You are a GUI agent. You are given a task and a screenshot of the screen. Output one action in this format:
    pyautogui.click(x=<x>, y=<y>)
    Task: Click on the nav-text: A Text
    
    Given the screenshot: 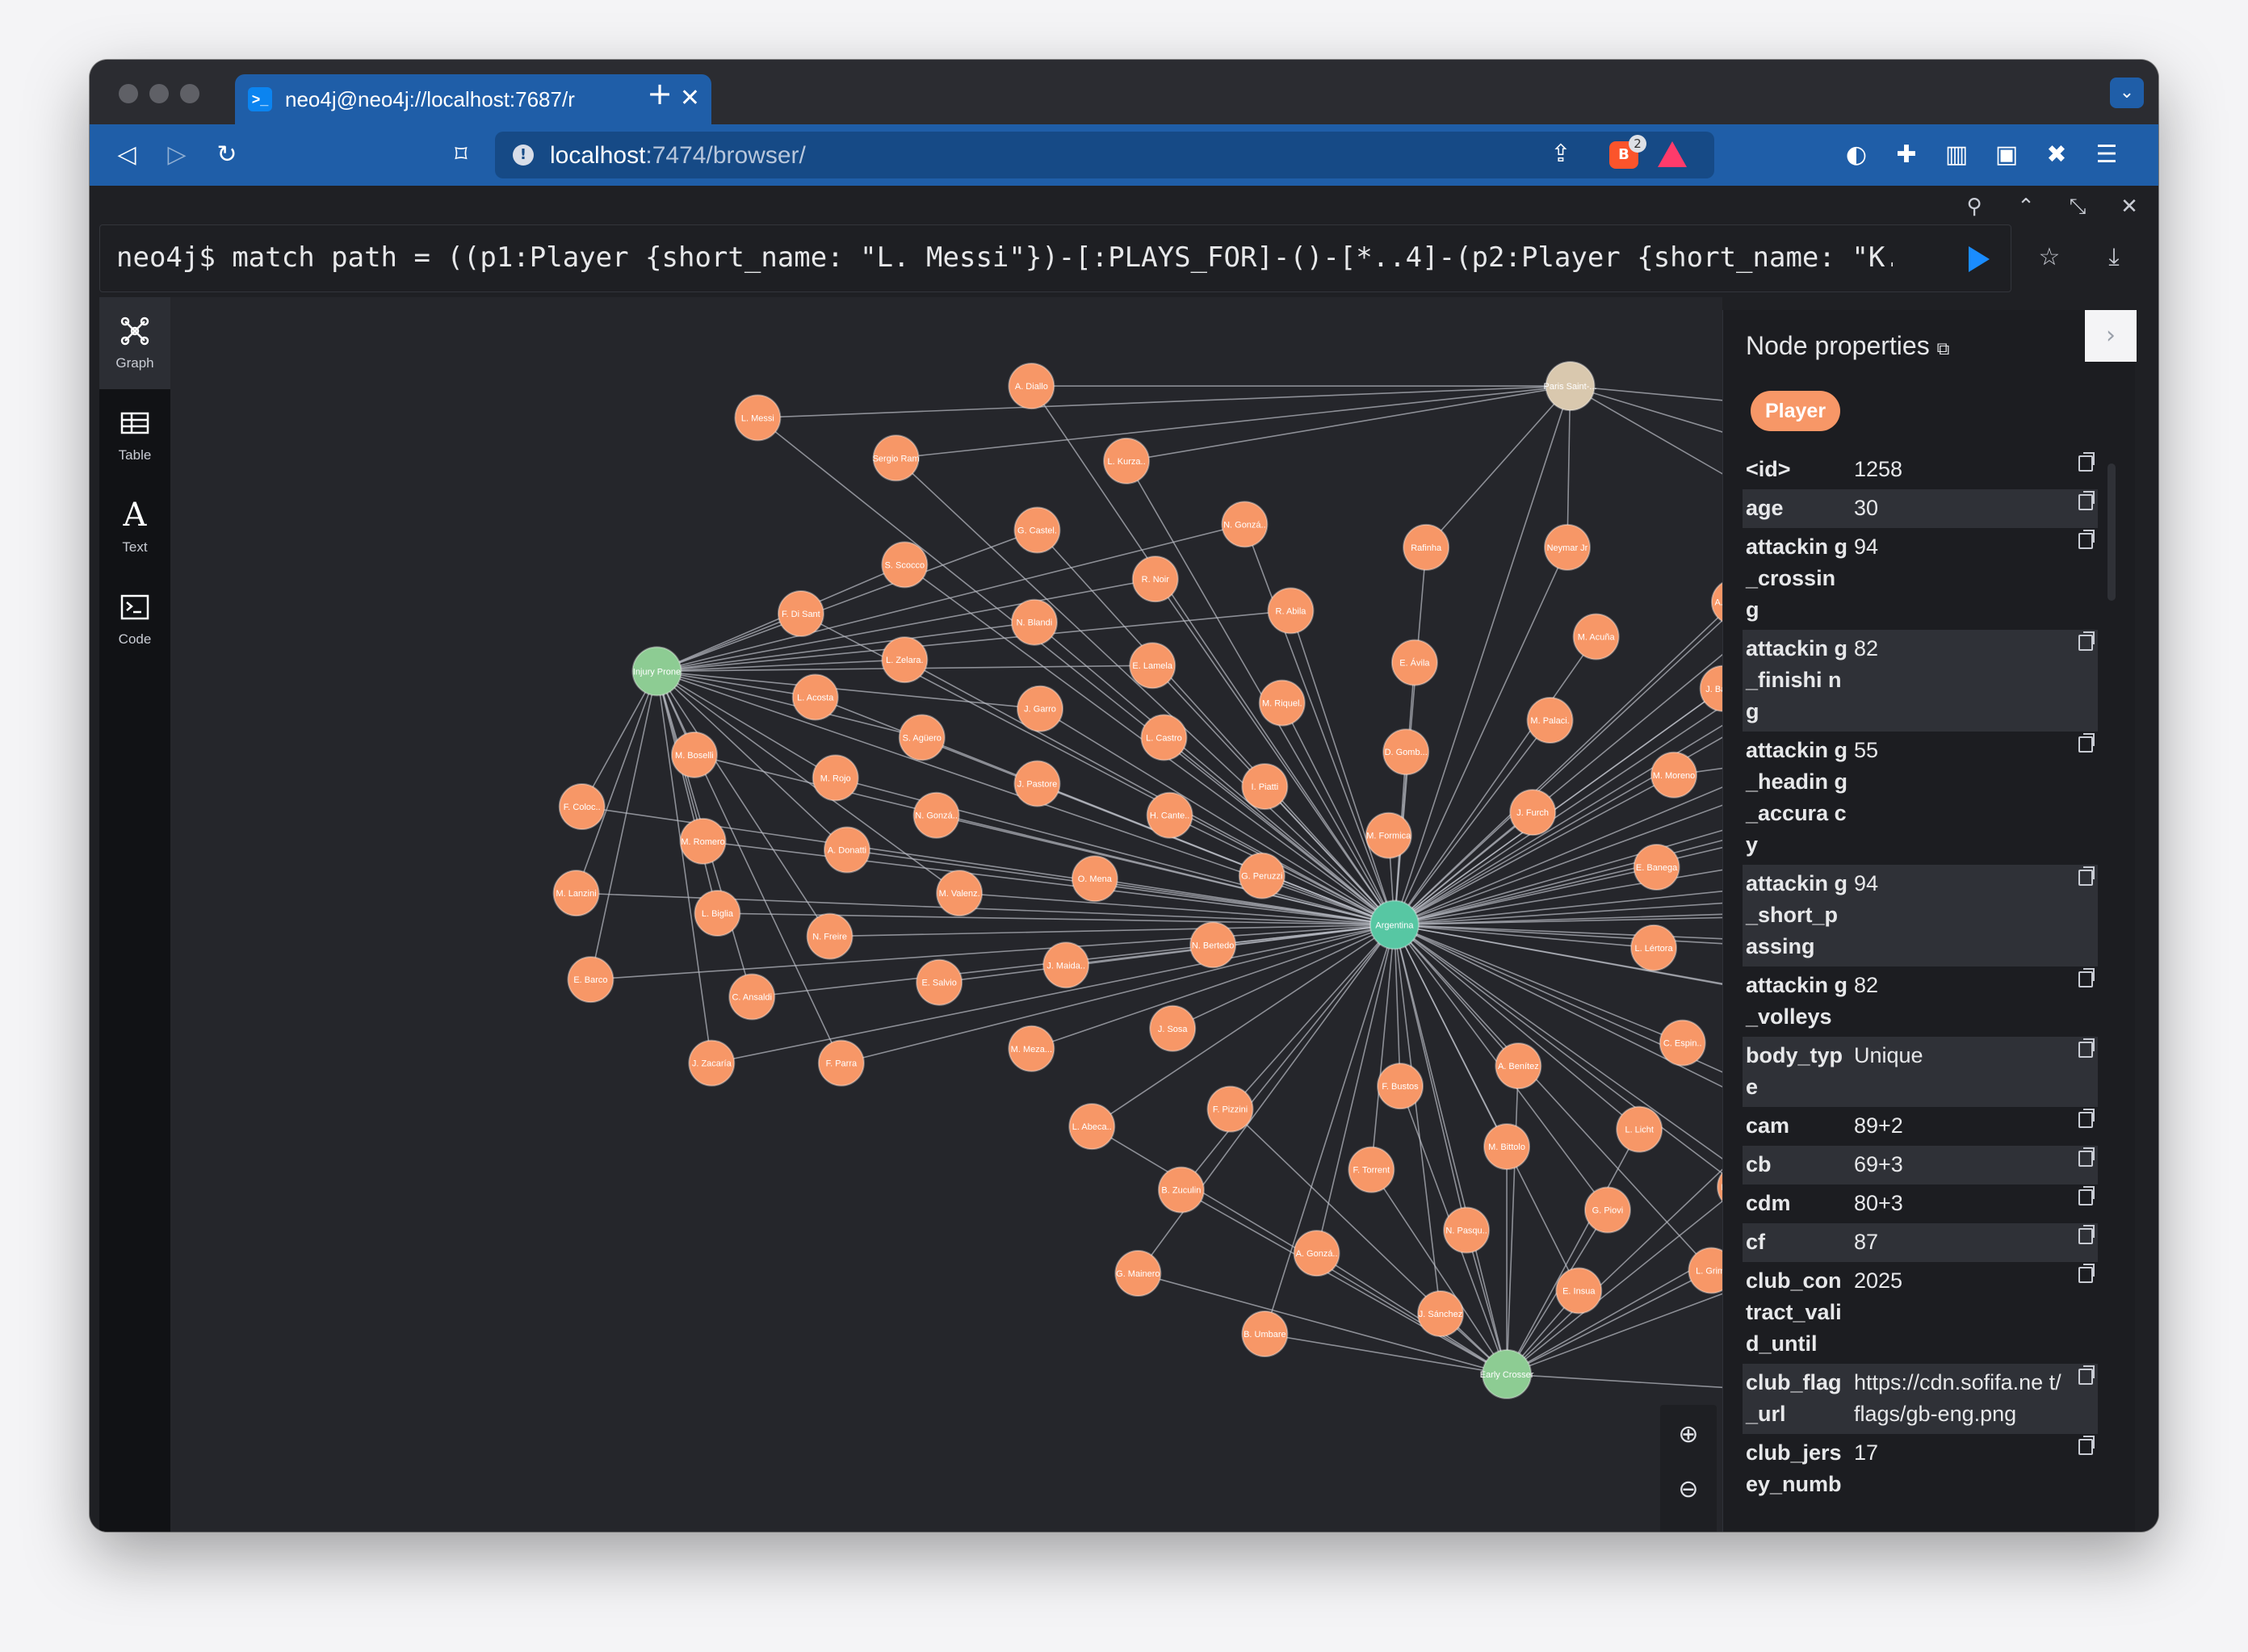 What is the action you would take?
    pyautogui.click(x=134, y=527)
    